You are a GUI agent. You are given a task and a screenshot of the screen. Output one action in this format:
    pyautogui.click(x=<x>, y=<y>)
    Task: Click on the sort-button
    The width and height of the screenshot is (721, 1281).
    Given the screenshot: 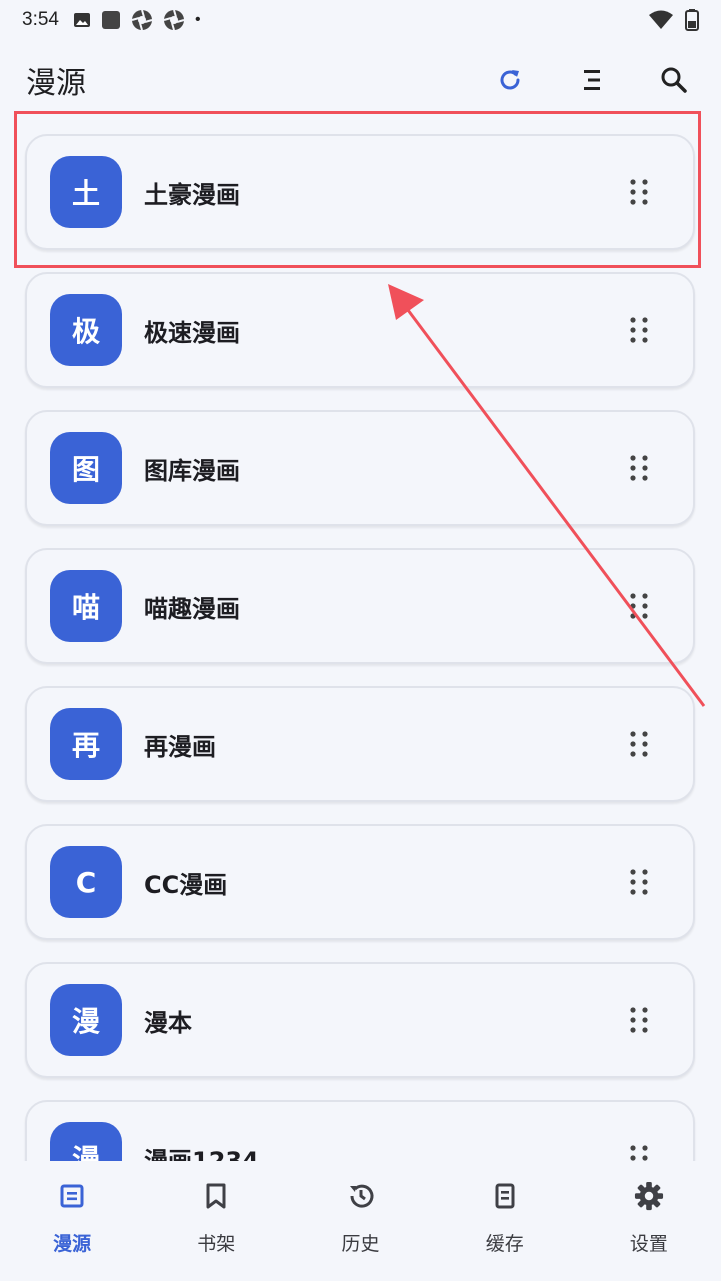 What is the action you would take?
    pyautogui.click(x=592, y=80)
    